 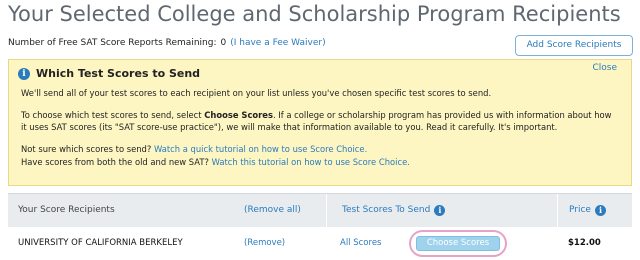 What do you see at coordinates (223, 43) in the screenshot?
I see `reports-remaining-count: 0` at bounding box center [223, 43].